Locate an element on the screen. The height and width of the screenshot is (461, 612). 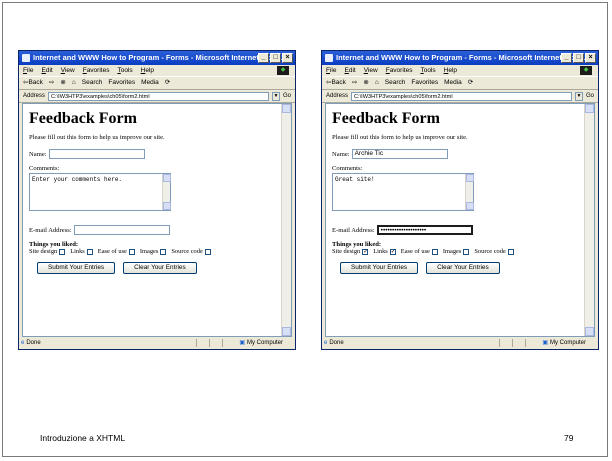
zone-text: My Computer is located at coordinates (265, 343).